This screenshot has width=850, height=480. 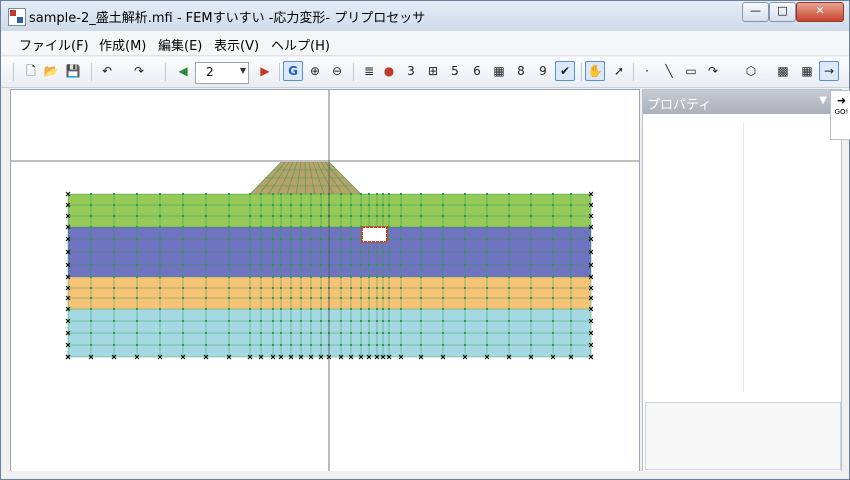 What do you see at coordinates (315, 71) in the screenshot?
I see `zoom-in-icon: ⊕` at bounding box center [315, 71].